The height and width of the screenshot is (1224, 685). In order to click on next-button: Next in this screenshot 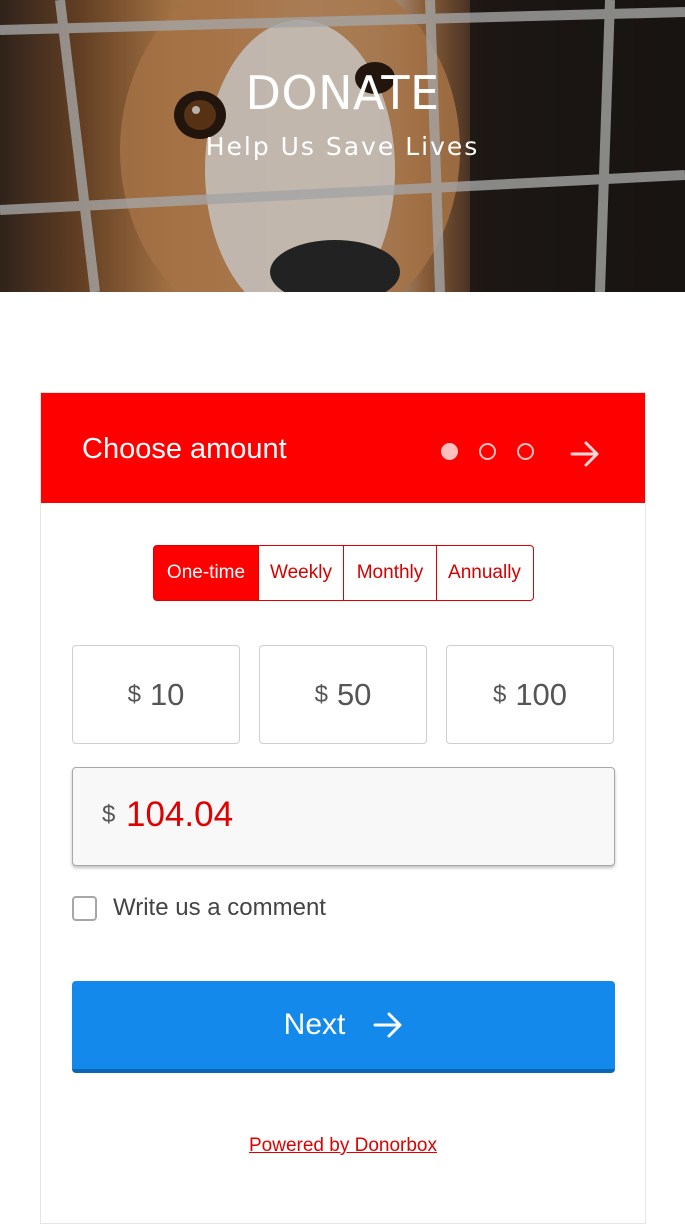, I will do `click(343, 1027)`.